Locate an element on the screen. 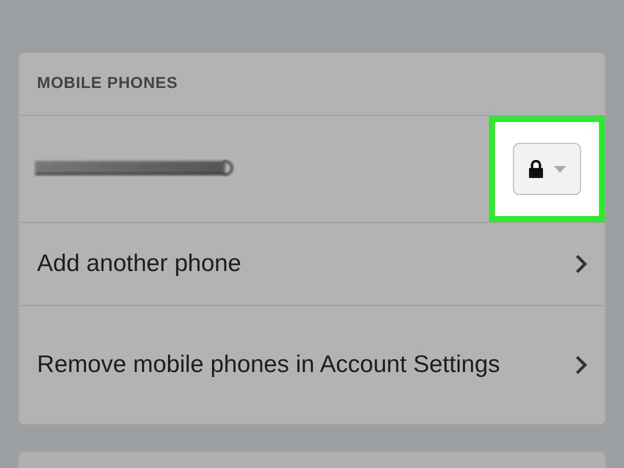  caret-icon is located at coordinates (560, 169).